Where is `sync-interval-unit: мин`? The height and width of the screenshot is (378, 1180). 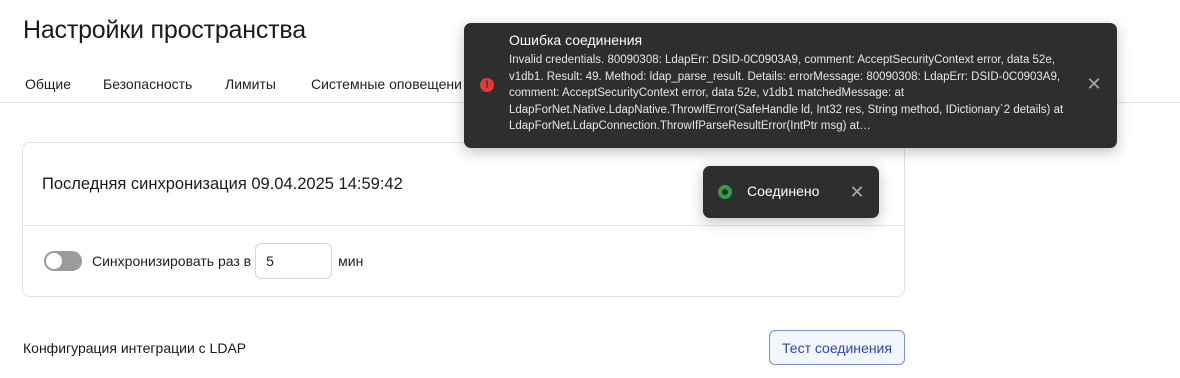 sync-interval-unit: мин is located at coordinates (351, 261).